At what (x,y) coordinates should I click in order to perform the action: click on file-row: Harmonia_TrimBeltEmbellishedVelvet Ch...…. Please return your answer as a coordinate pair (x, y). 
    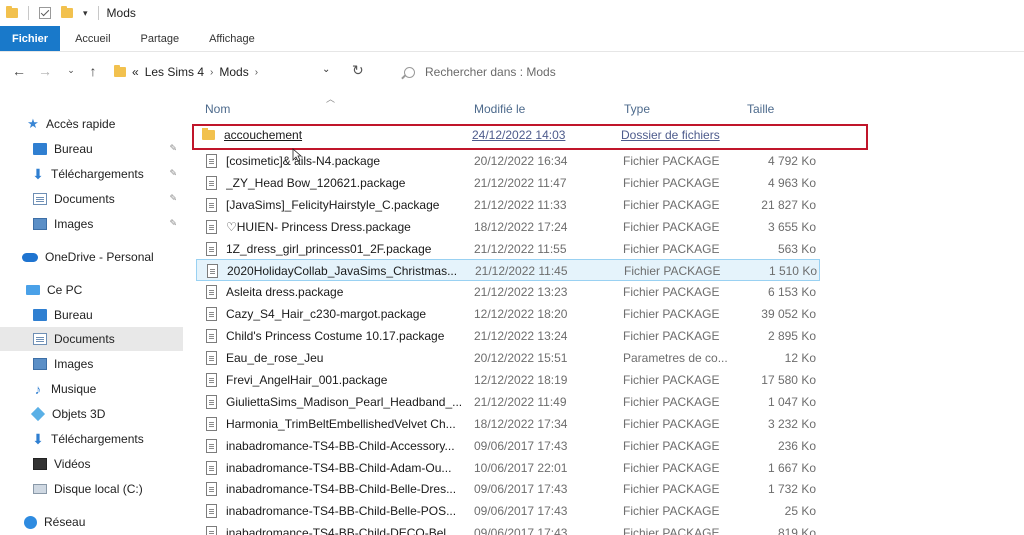
    Looking at the image, I should click on (509, 424).